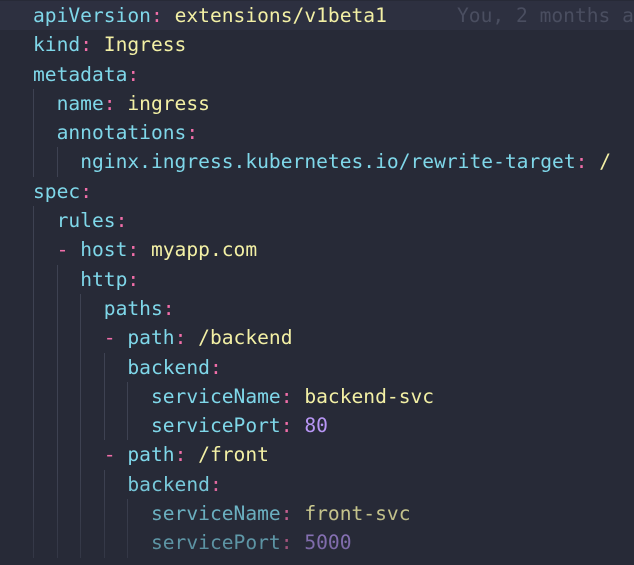 This screenshot has height=565, width=634. I want to click on code-line-5: annotations:, so click(317, 133).